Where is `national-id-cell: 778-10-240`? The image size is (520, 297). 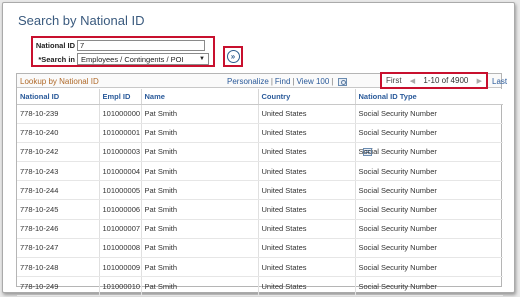
national-id-cell: 778-10-240 is located at coordinates (58, 133).